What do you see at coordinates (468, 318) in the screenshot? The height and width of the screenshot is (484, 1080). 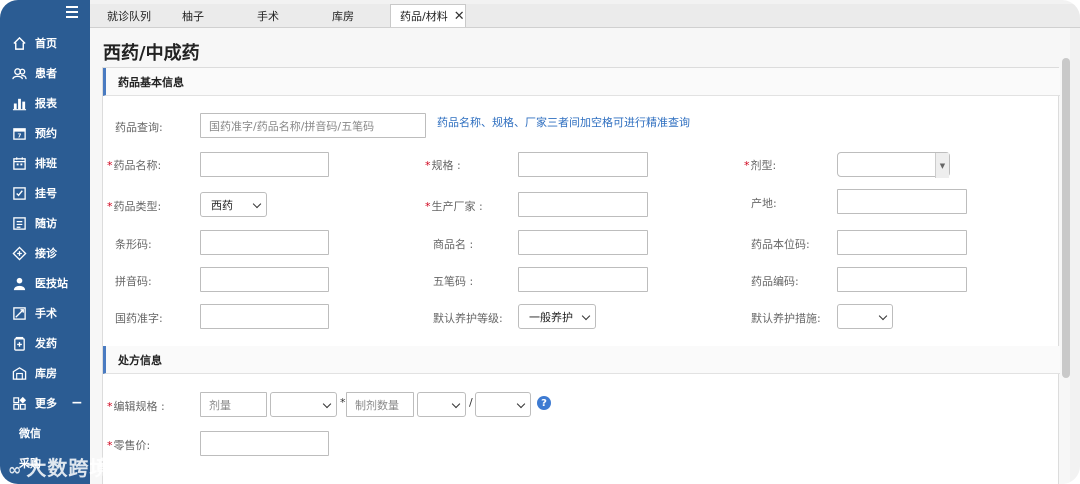 I see `care-level-label: 默认养护等级:` at bounding box center [468, 318].